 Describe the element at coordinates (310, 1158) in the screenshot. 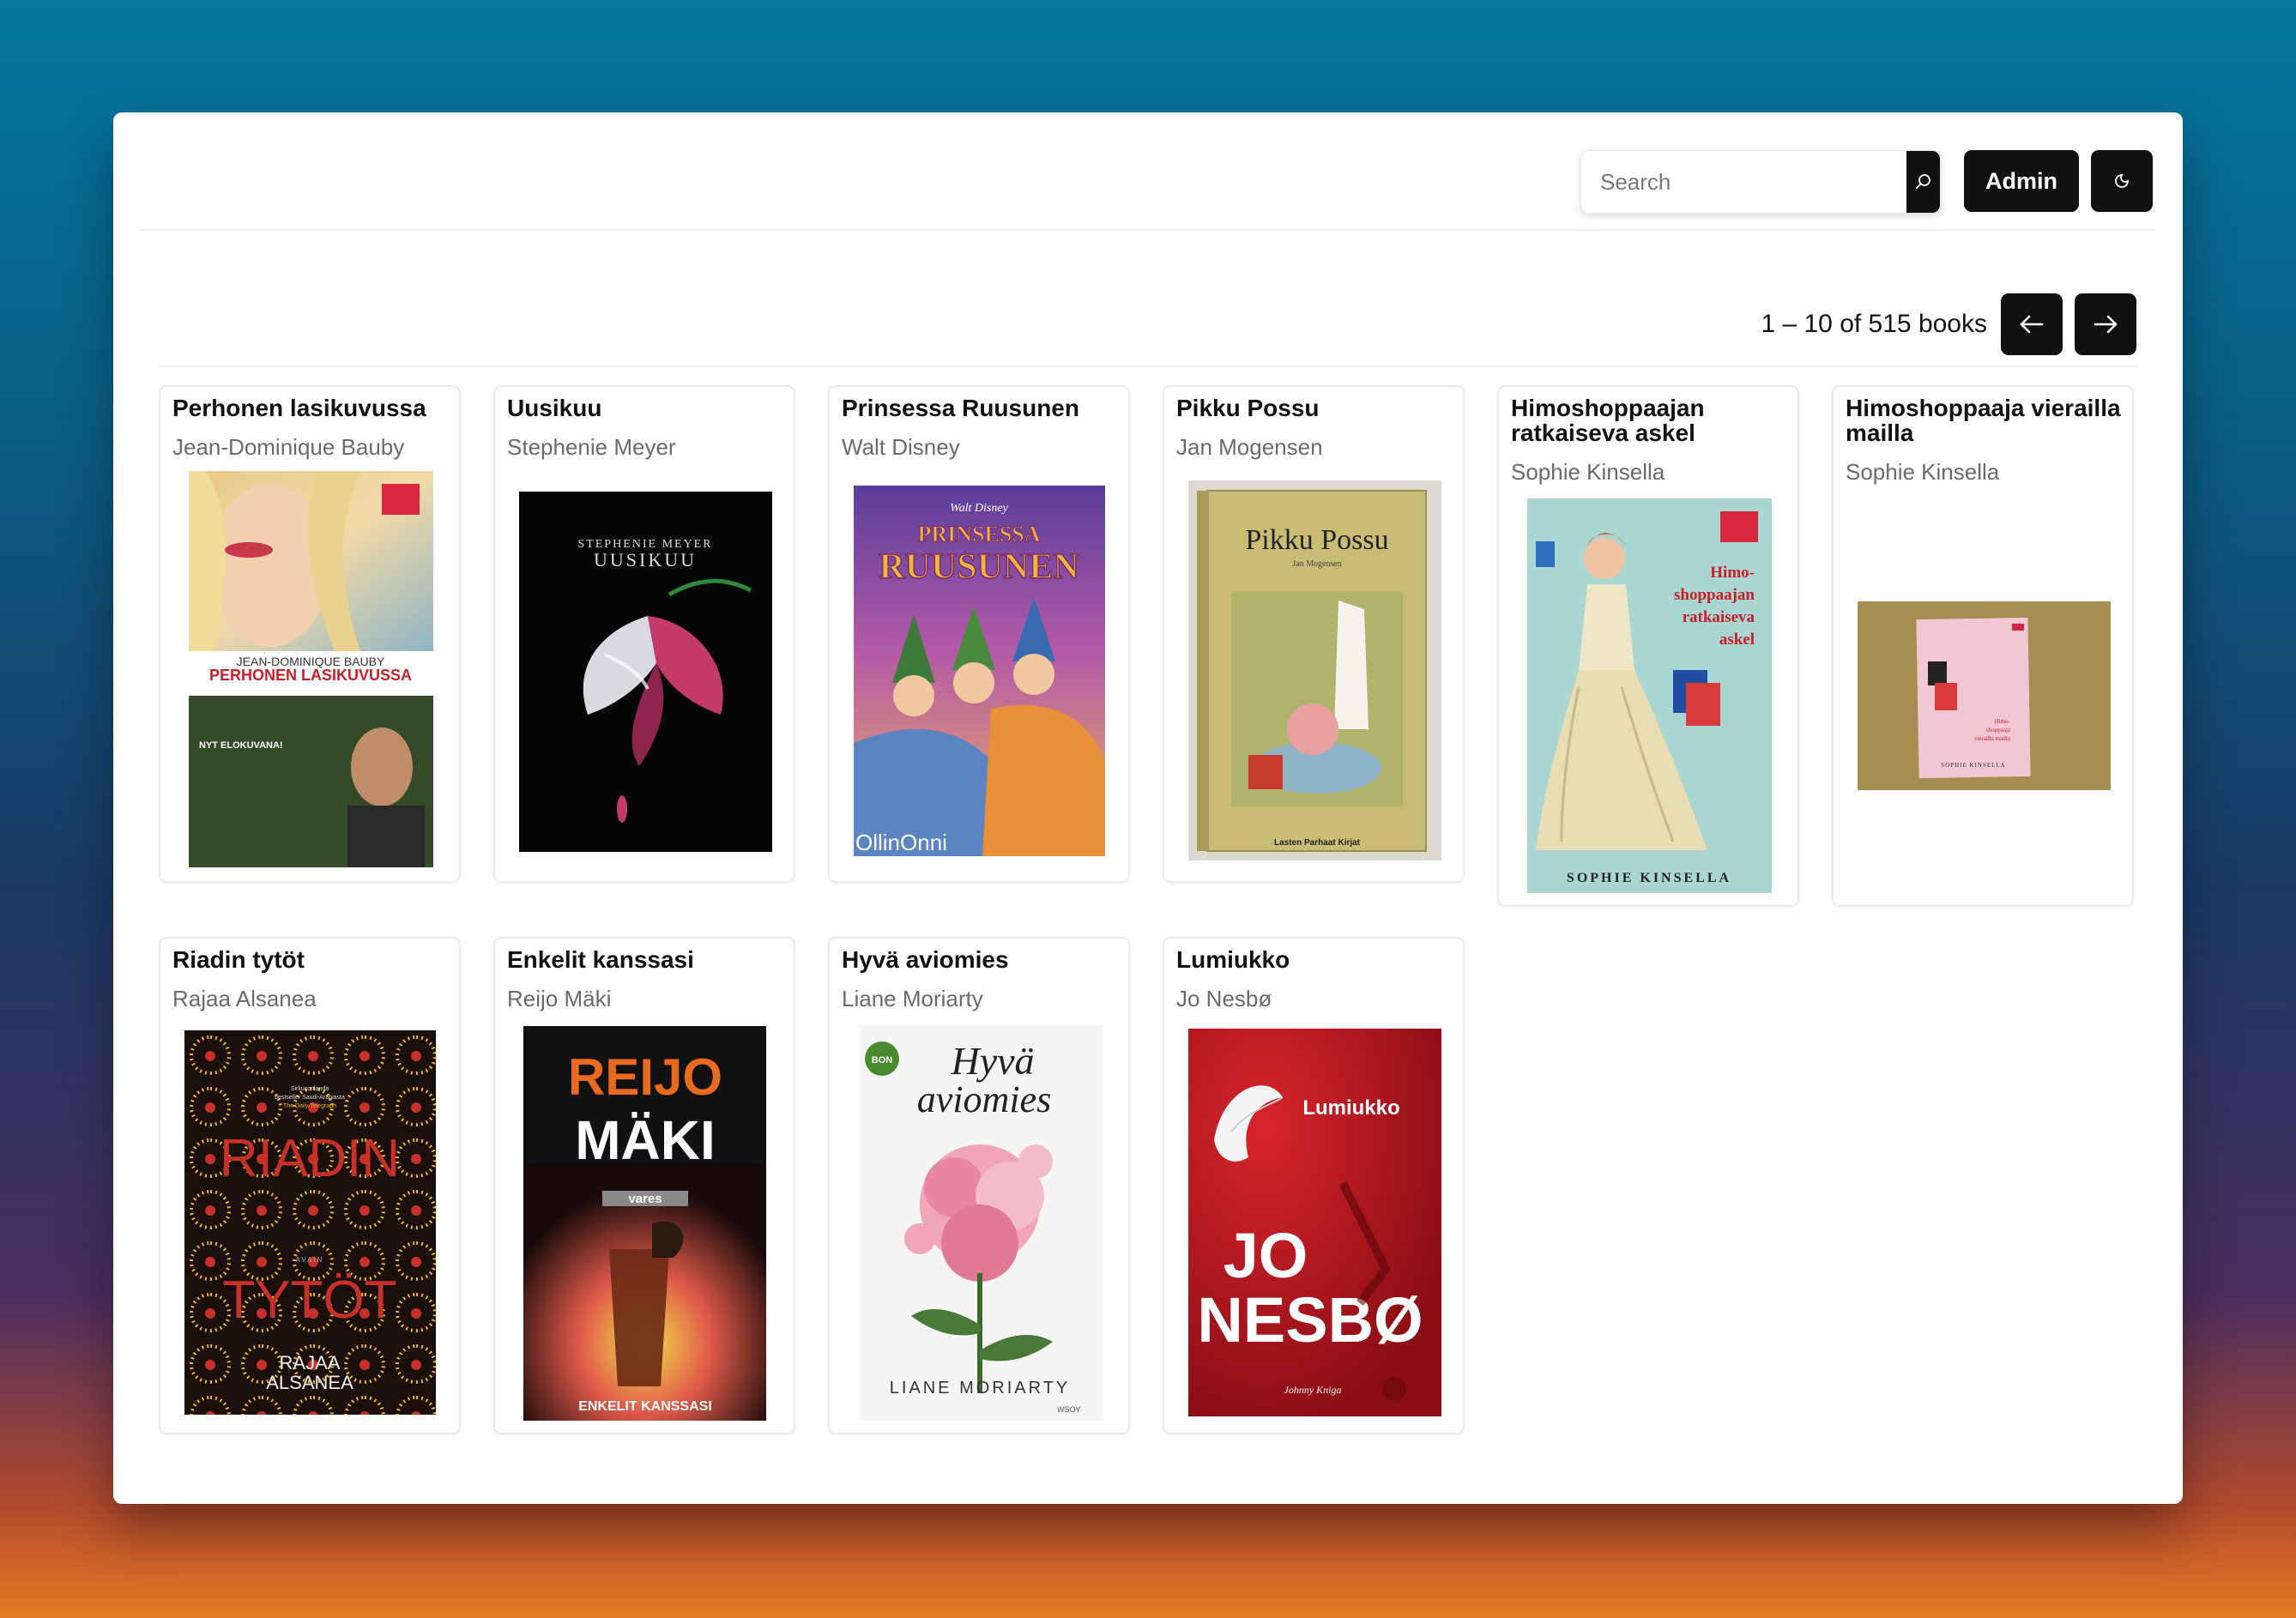

I see `cover-text: RIADIN` at that location.